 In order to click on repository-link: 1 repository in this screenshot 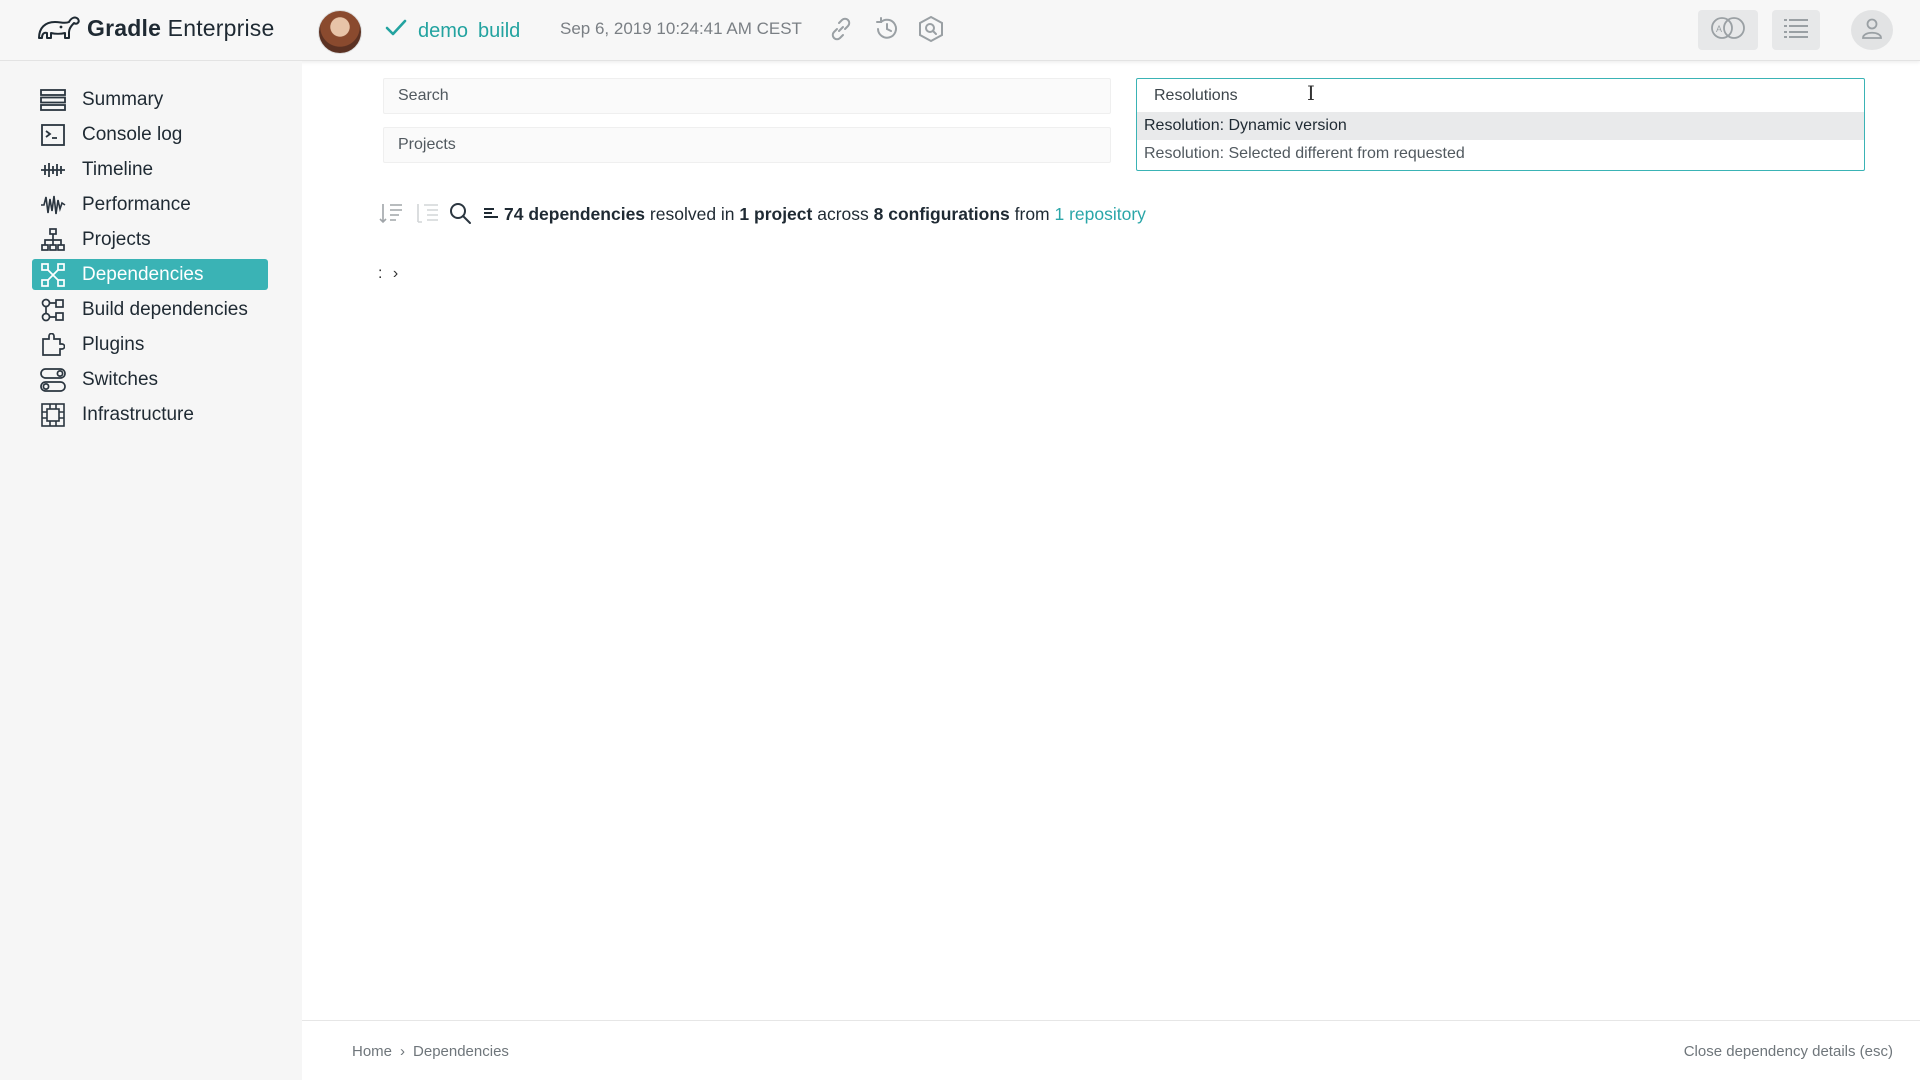, I will do `click(1100, 214)`.